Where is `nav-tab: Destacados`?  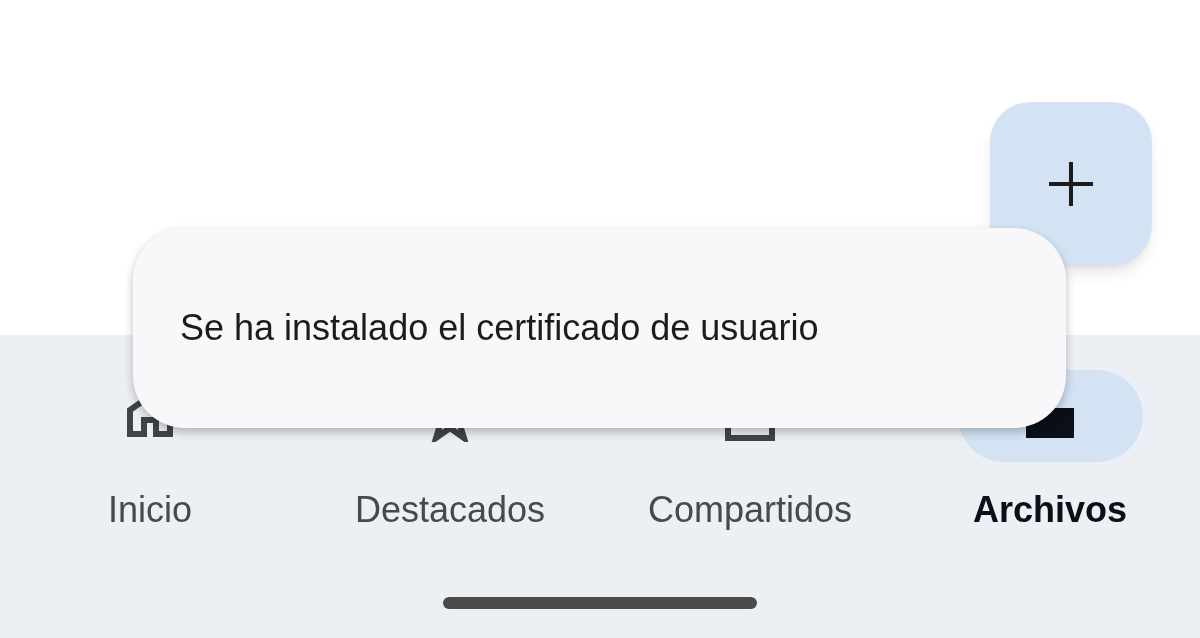
nav-tab: Destacados is located at coordinates (450, 510).